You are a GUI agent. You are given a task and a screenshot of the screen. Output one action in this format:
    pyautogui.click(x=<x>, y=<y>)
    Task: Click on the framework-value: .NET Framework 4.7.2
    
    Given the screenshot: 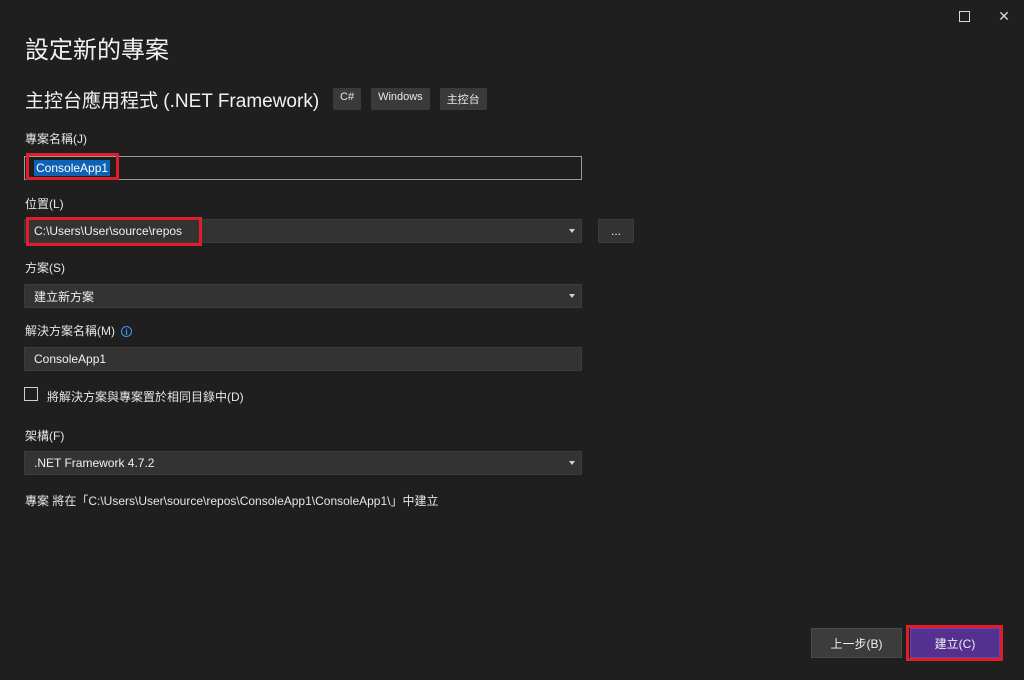 What is the action you would take?
    pyautogui.click(x=94, y=463)
    